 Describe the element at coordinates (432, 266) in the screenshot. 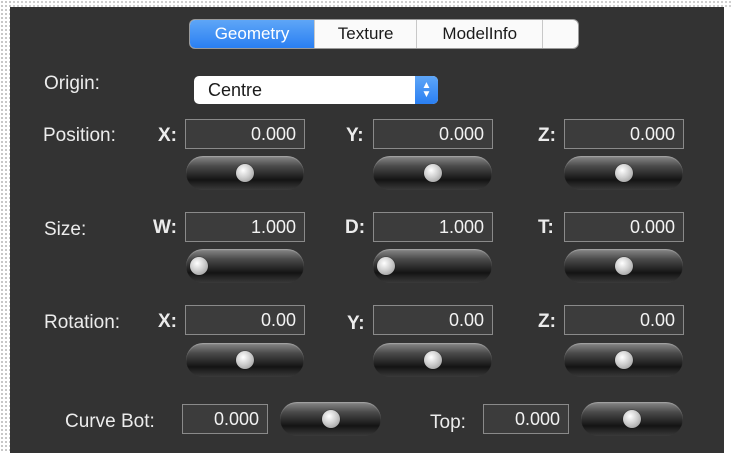

I see `size-d-slider` at that location.